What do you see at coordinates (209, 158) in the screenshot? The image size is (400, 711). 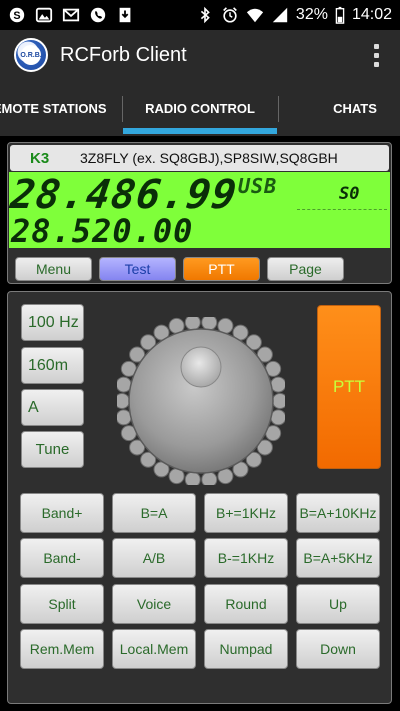 I see `radio-operators: 3Z8FLY (ex. SQ8GBJ),SP8SIW,SQ8GBH` at bounding box center [209, 158].